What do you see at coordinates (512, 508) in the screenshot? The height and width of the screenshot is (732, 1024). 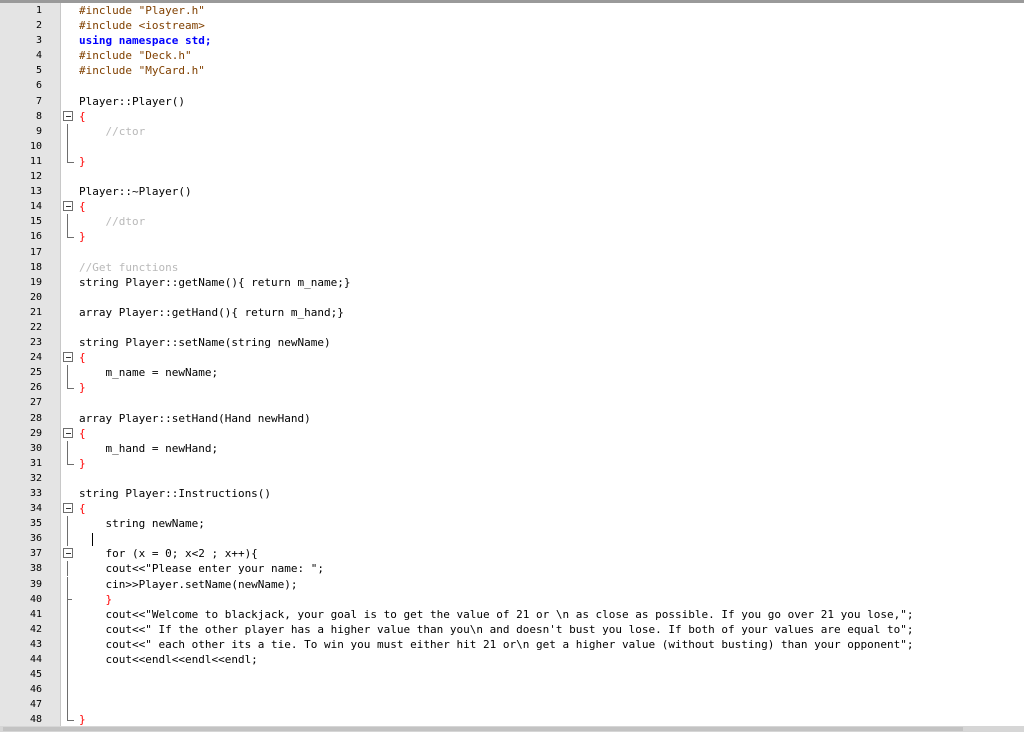 I see `code-line: 34 {` at bounding box center [512, 508].